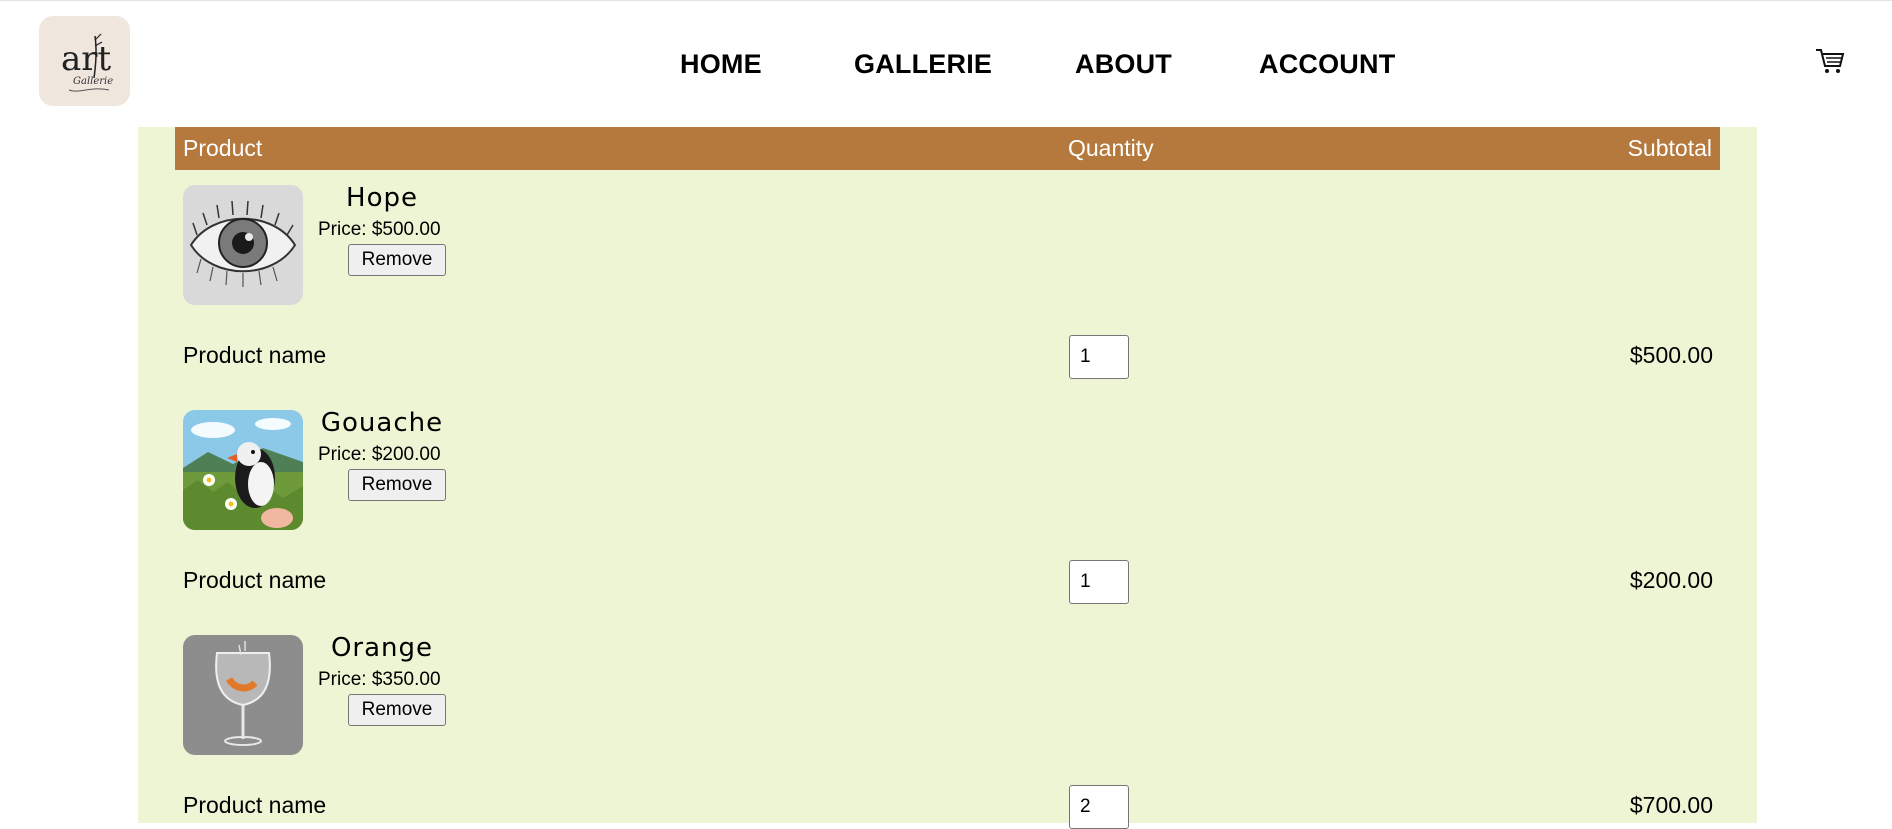  Describe the element at coordinates (721, 64) in the screenshot. I see `nav-home: HOME` at that location.